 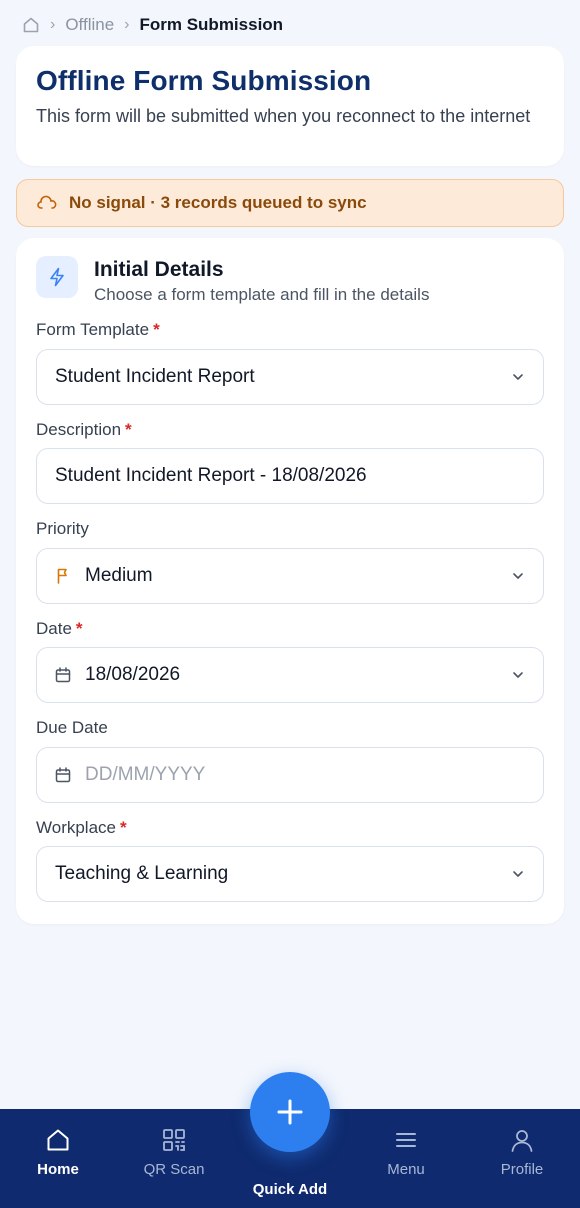 What do you see at coordinates (159, 269) in the screenshot?
I see `section-title: Initial Details` at bounding box center [159, 269].